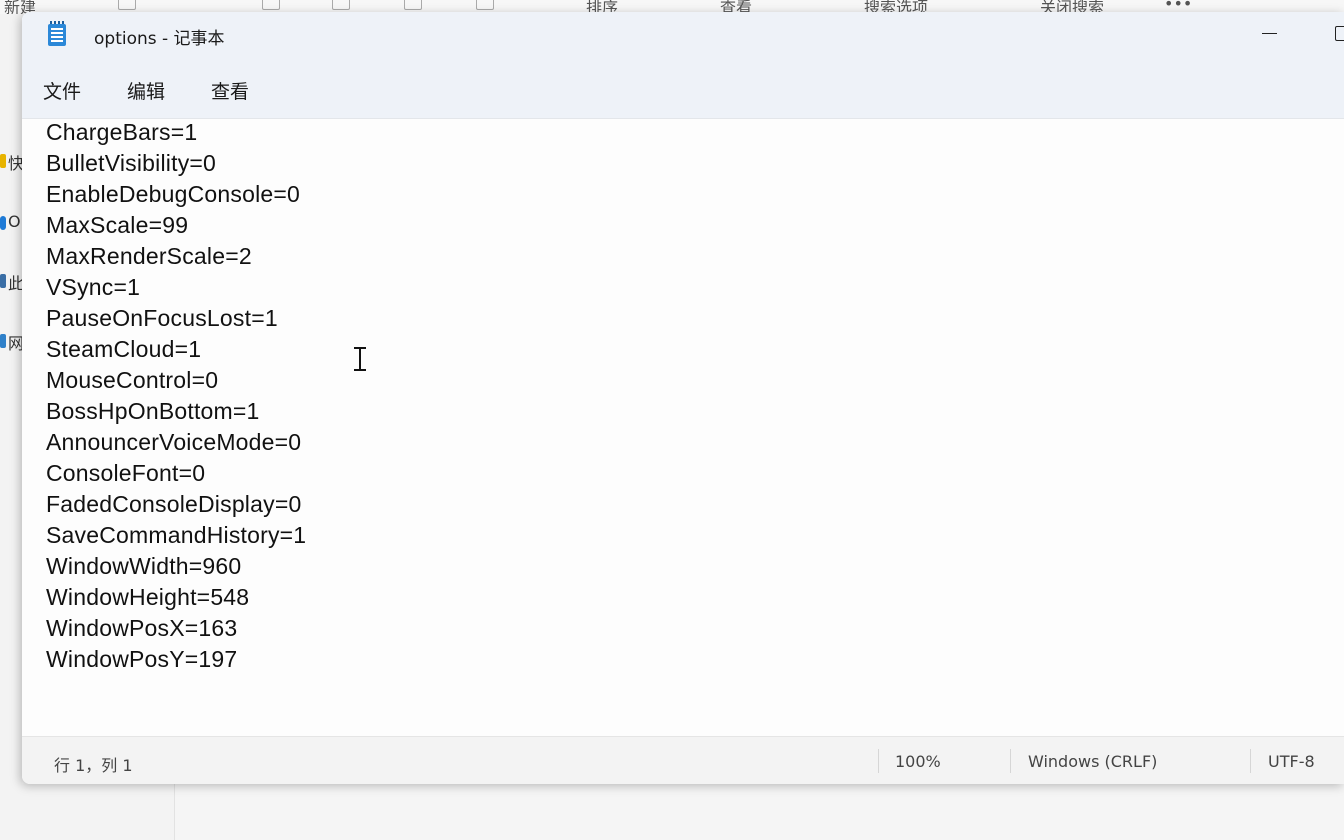  What do you see at coordinates (12, 427) in the screenshot?
I see `explorer-sidebar: 快 O 此 网` at bounding box center [12, 427].